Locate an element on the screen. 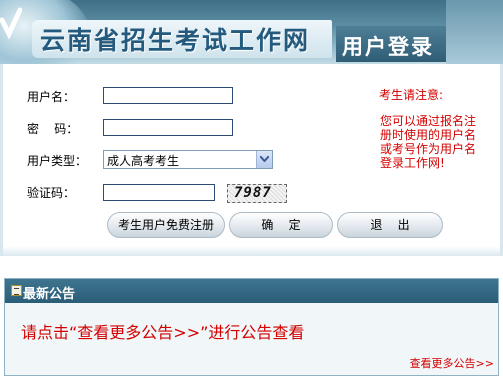 The width and height of the screenshot is (503, 378). captcha-image: 7987 is located at coordinates (257, 193).